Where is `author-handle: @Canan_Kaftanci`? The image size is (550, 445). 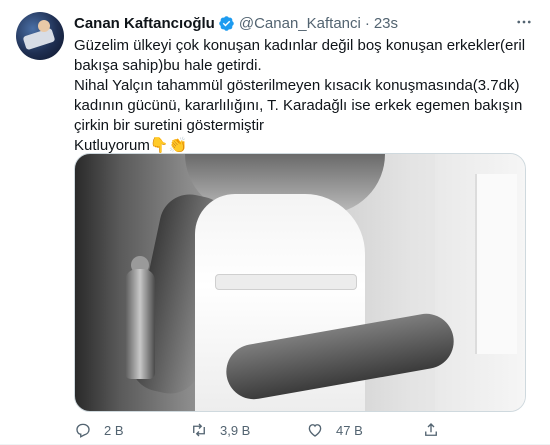
author-handle: @Canan_Kaftanci is located at coordinates (300, 23).